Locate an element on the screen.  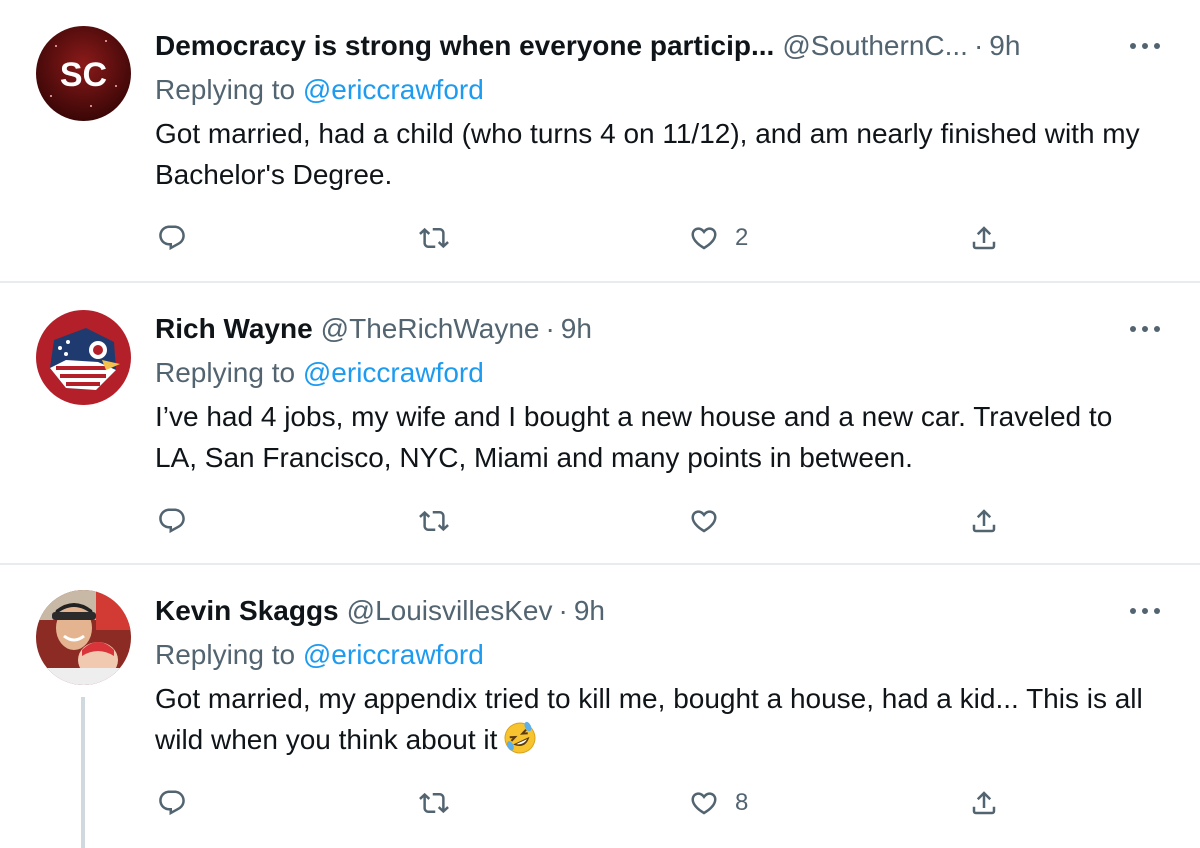
avatar: SC is located at coordinates (83, 73).